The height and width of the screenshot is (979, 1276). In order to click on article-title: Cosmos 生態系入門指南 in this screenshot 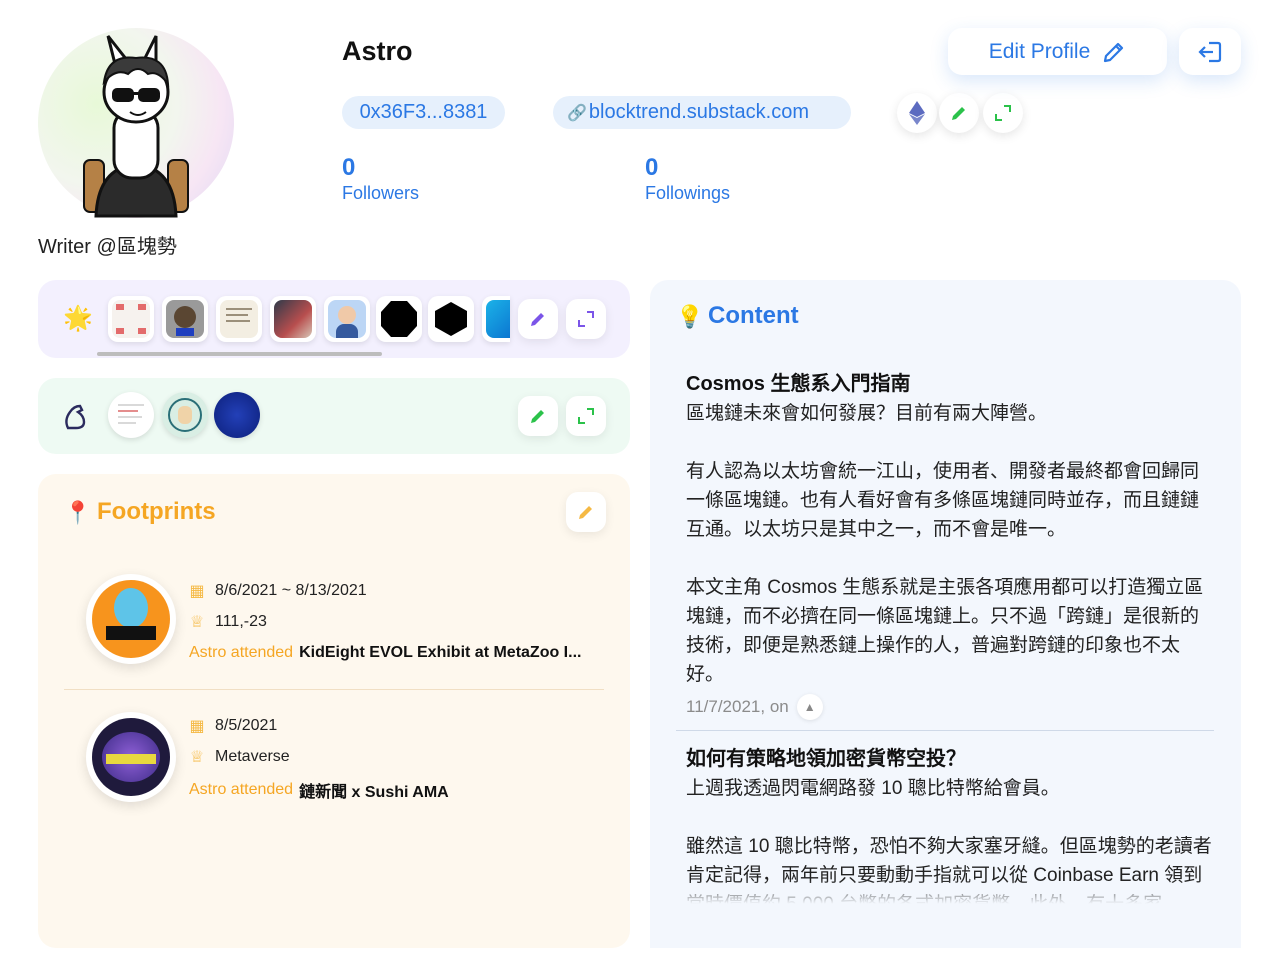, I will do `click(951, 384)`.